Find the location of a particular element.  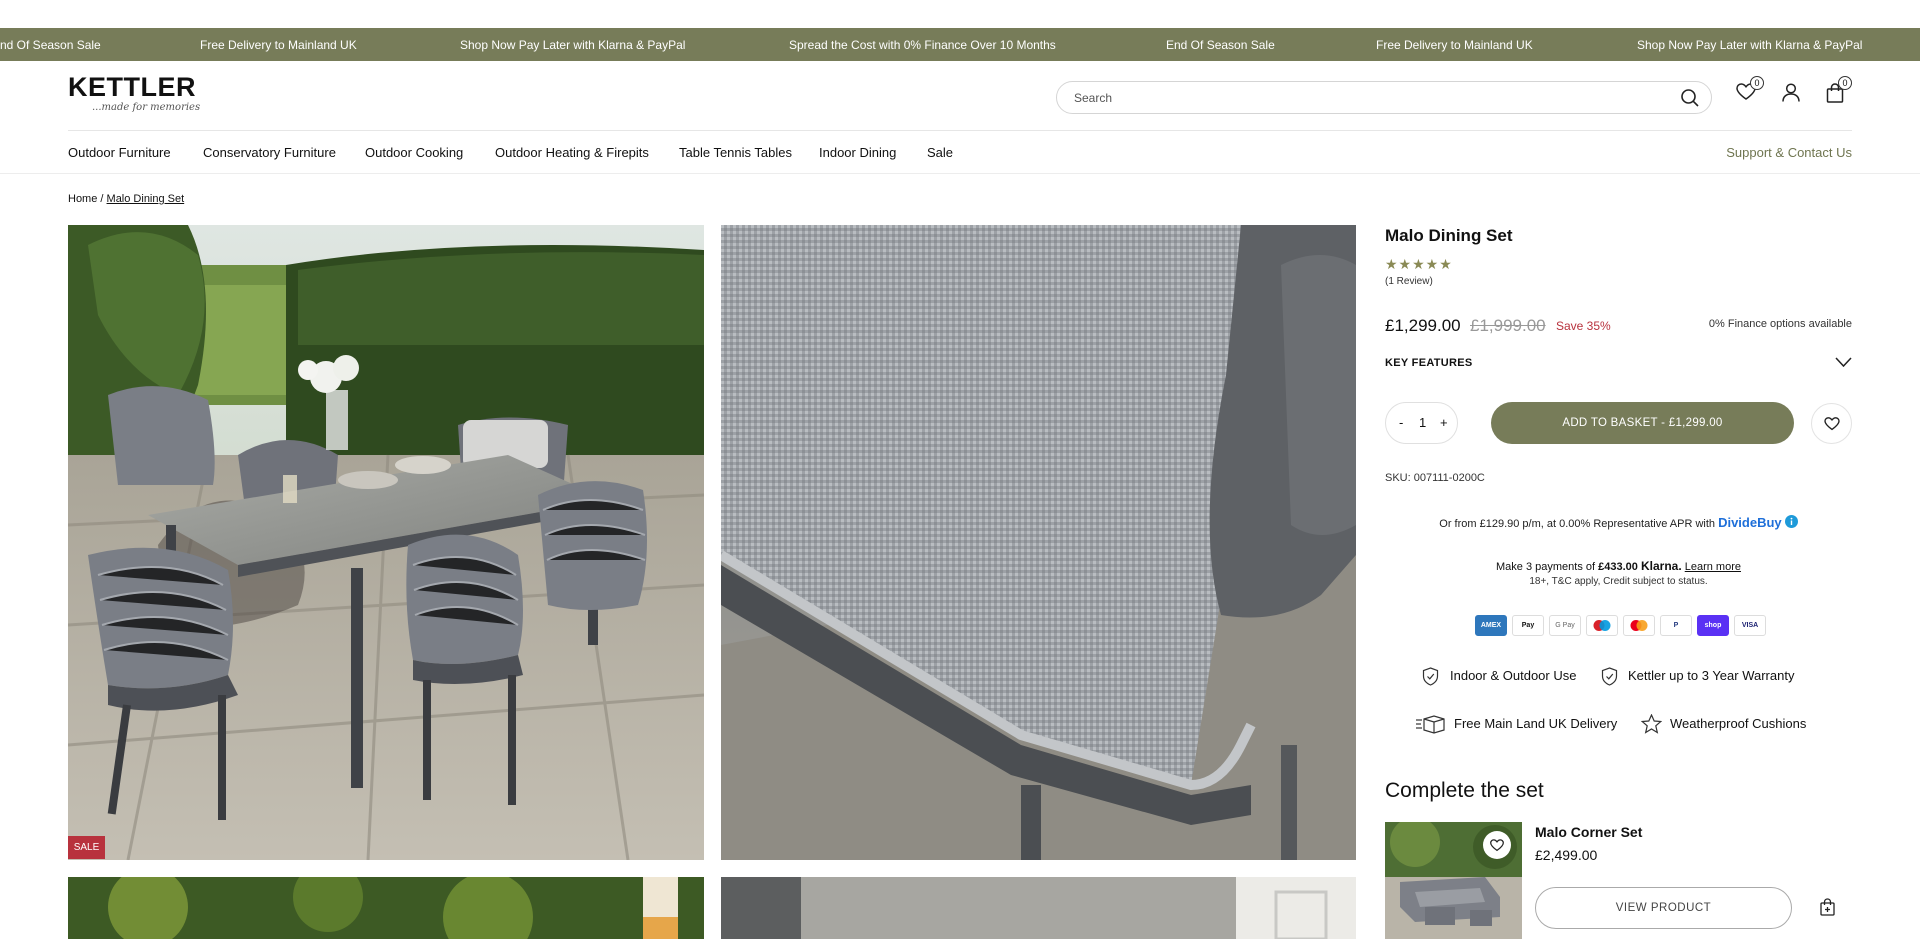

delivery-box-icon is located at coordinates (1430, 724).